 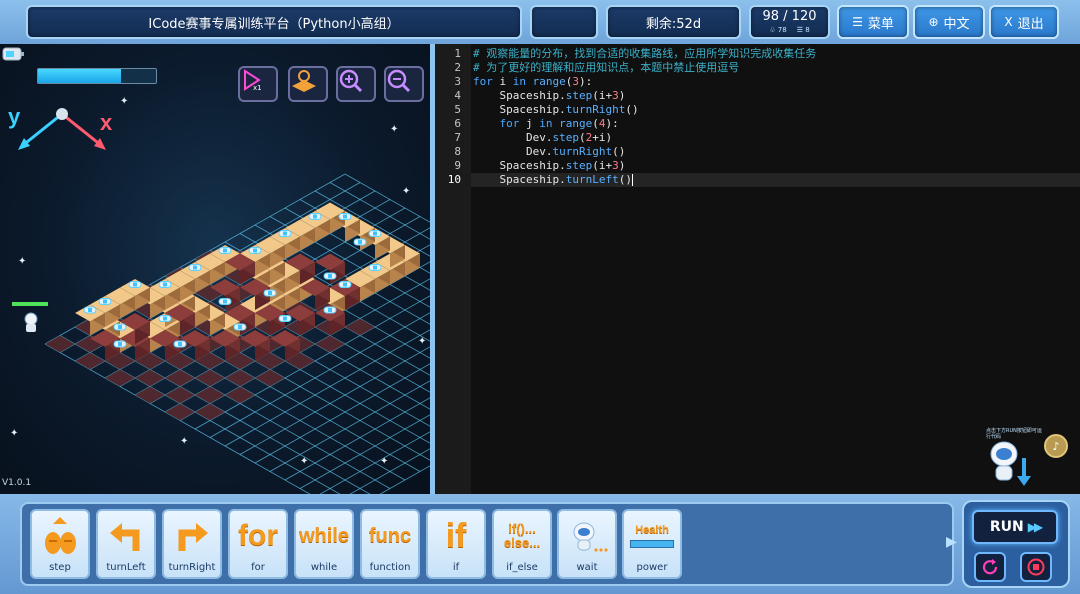 What do you see at coordinates (933, 22) in the screenshot?
I see `globe-icon: ⊕` at bounding box center [933, 22].